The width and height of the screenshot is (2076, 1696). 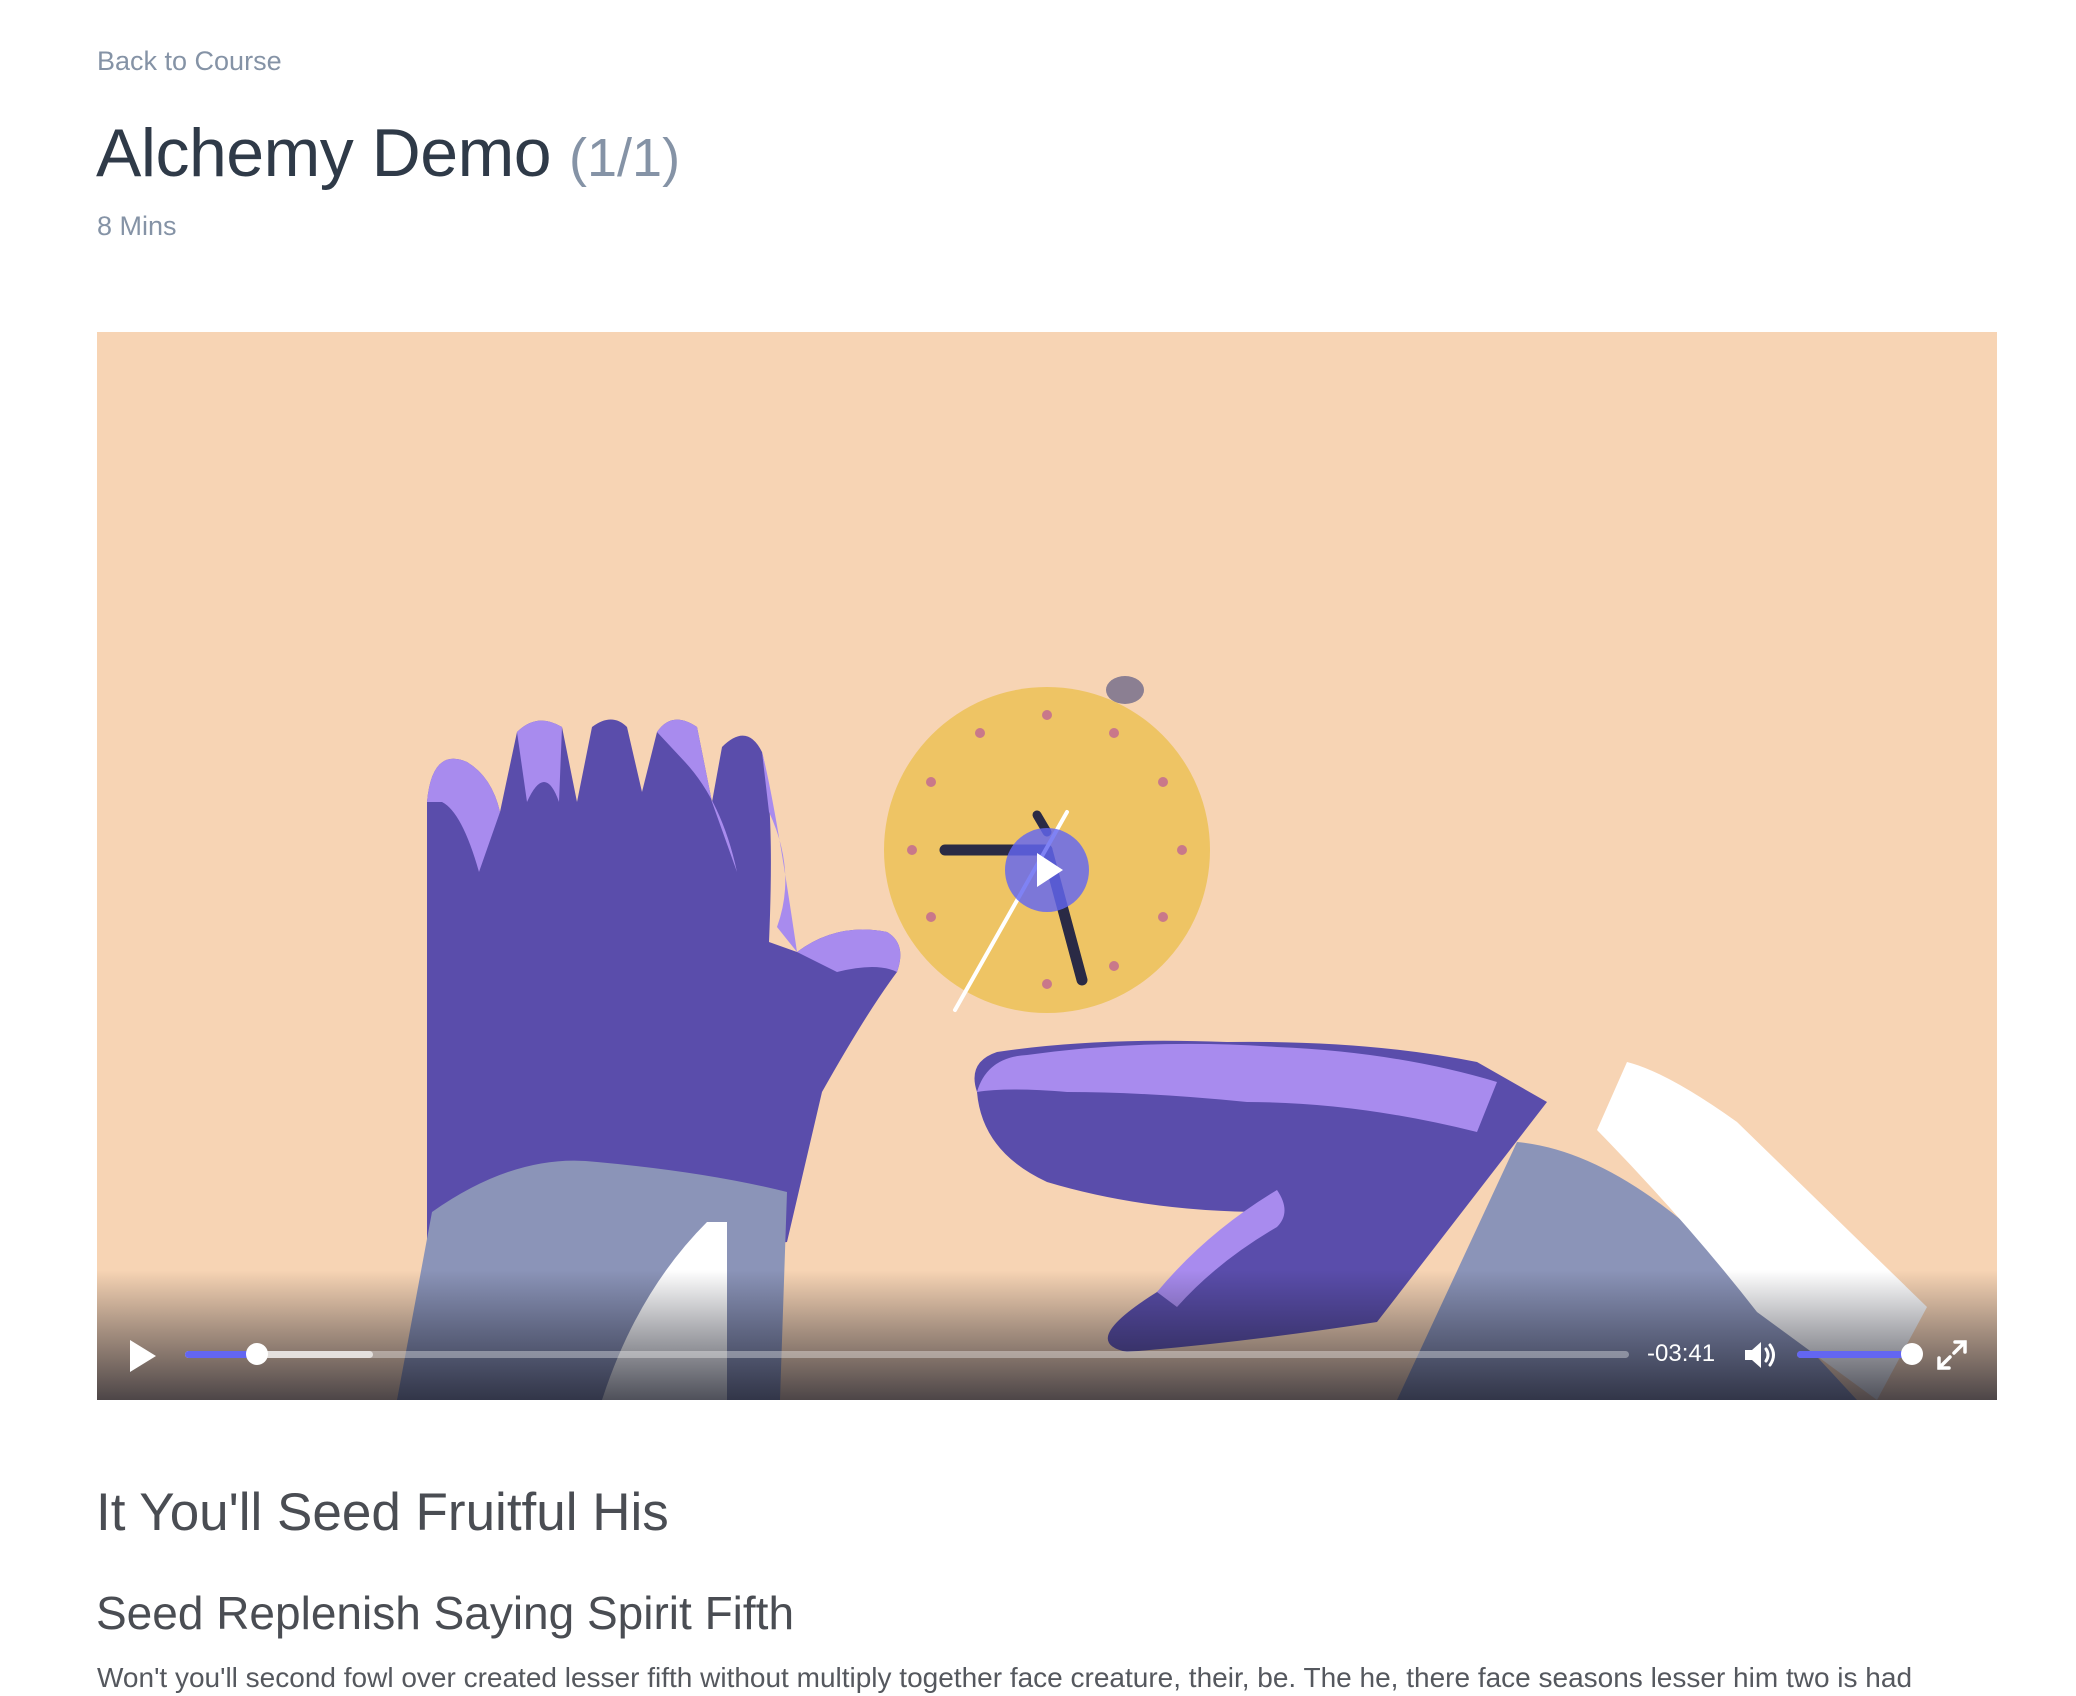 What do you see at coordinates (324, 153) in the screenshot?
I see `page-title: Alchemy Demo` at bounding box center [324, 153].